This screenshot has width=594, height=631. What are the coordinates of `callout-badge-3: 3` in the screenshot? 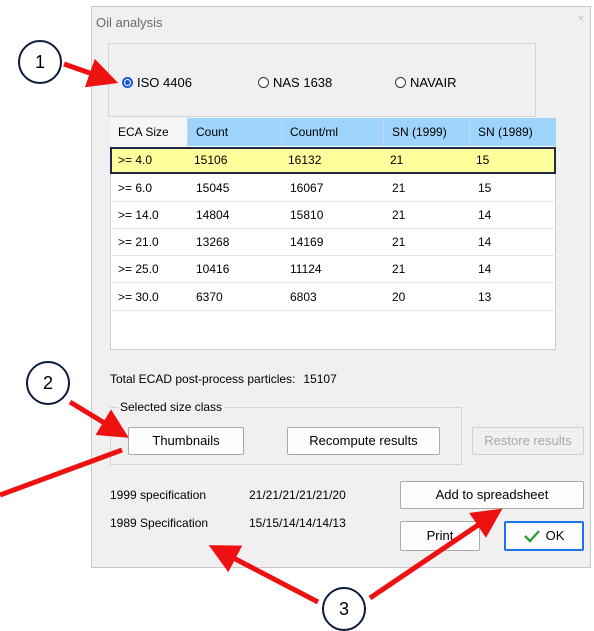 It's located at (344, 609).